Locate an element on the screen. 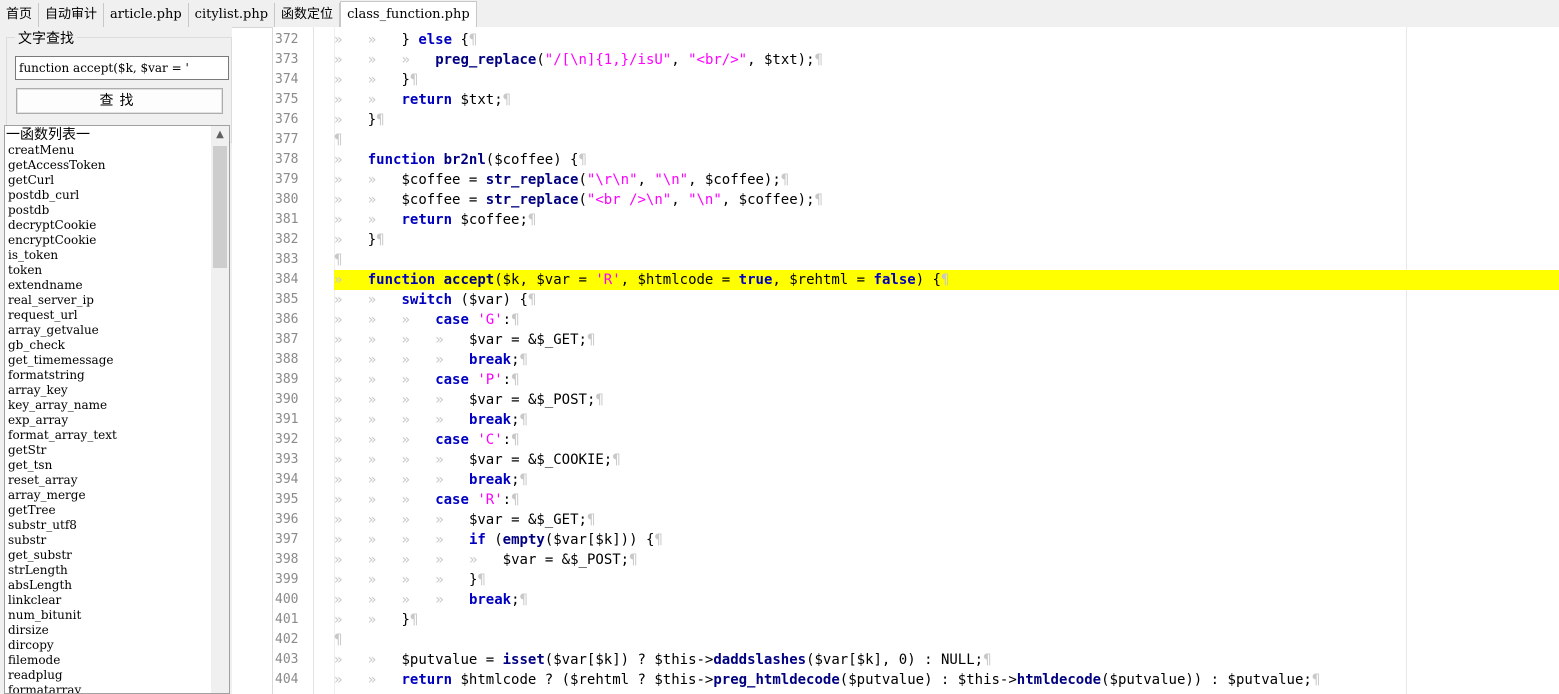  tab-3: citylist.php is located at coordinates (232, 15).